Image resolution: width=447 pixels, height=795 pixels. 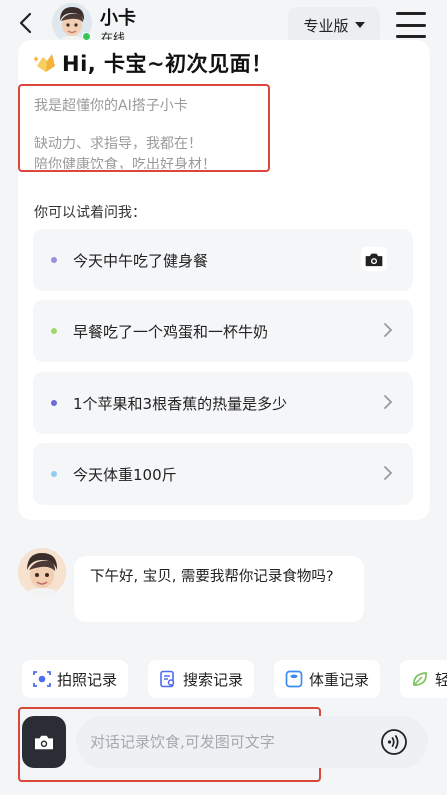 What do you see at coordinates (111, 106) in the screenshot?
I see `intro-line-1: 我是超懂你的AI搭子小卡` at bounding box center [111, 106].